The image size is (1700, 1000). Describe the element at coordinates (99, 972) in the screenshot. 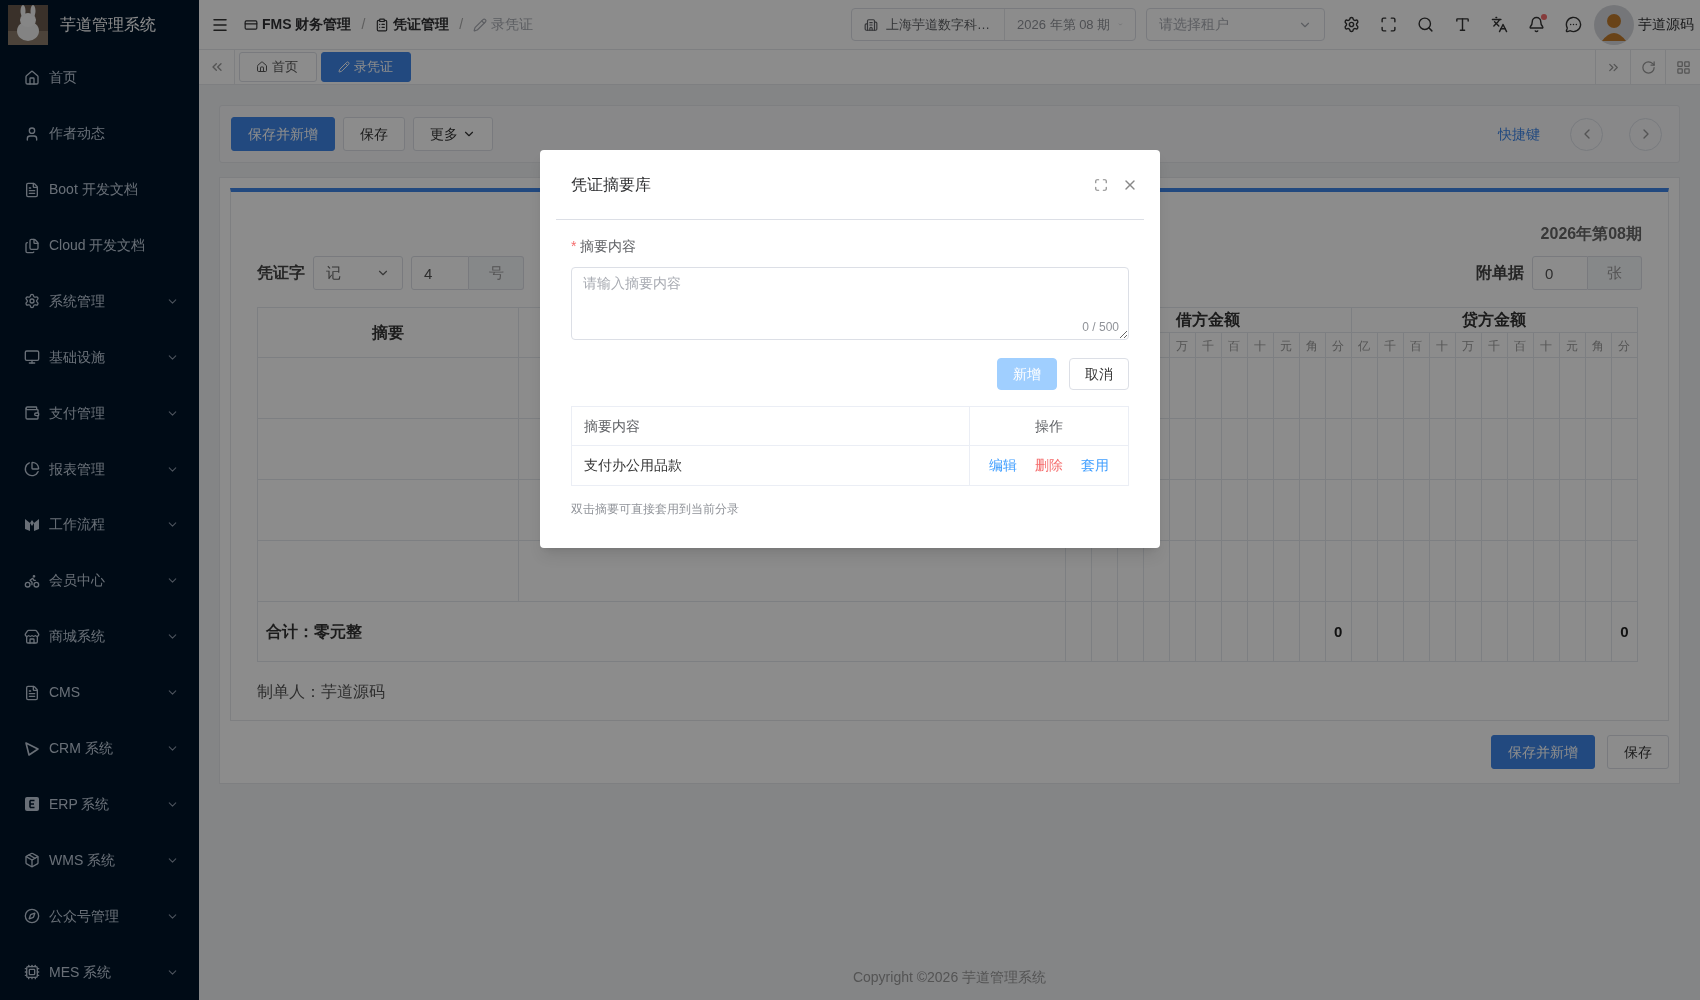

I see `sidebar-item: MES 系统` at that location.